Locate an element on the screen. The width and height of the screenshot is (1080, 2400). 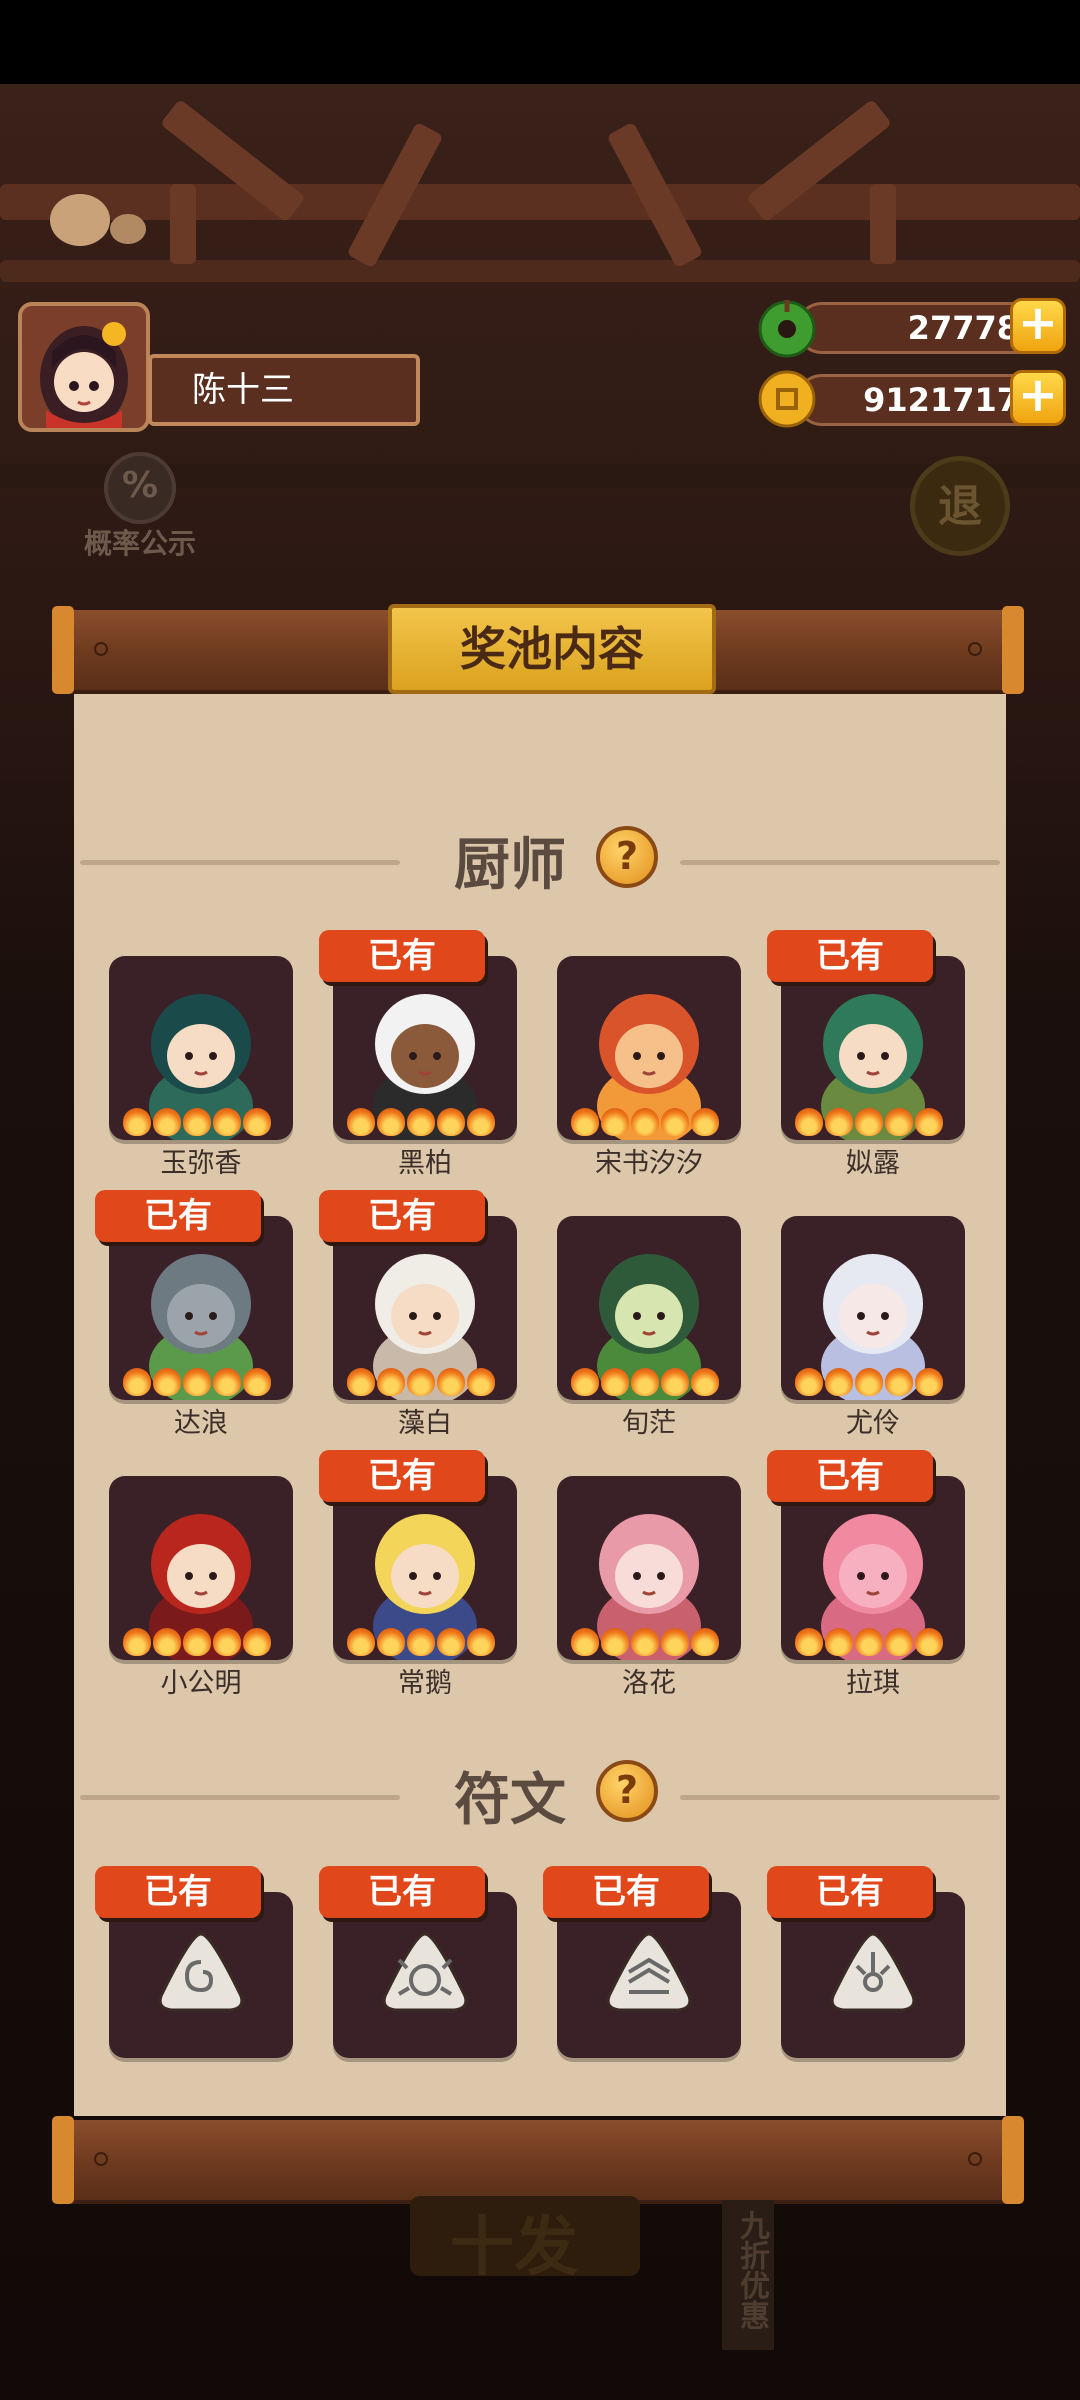
exit-button: 退 is located at coordinates (960, 506).